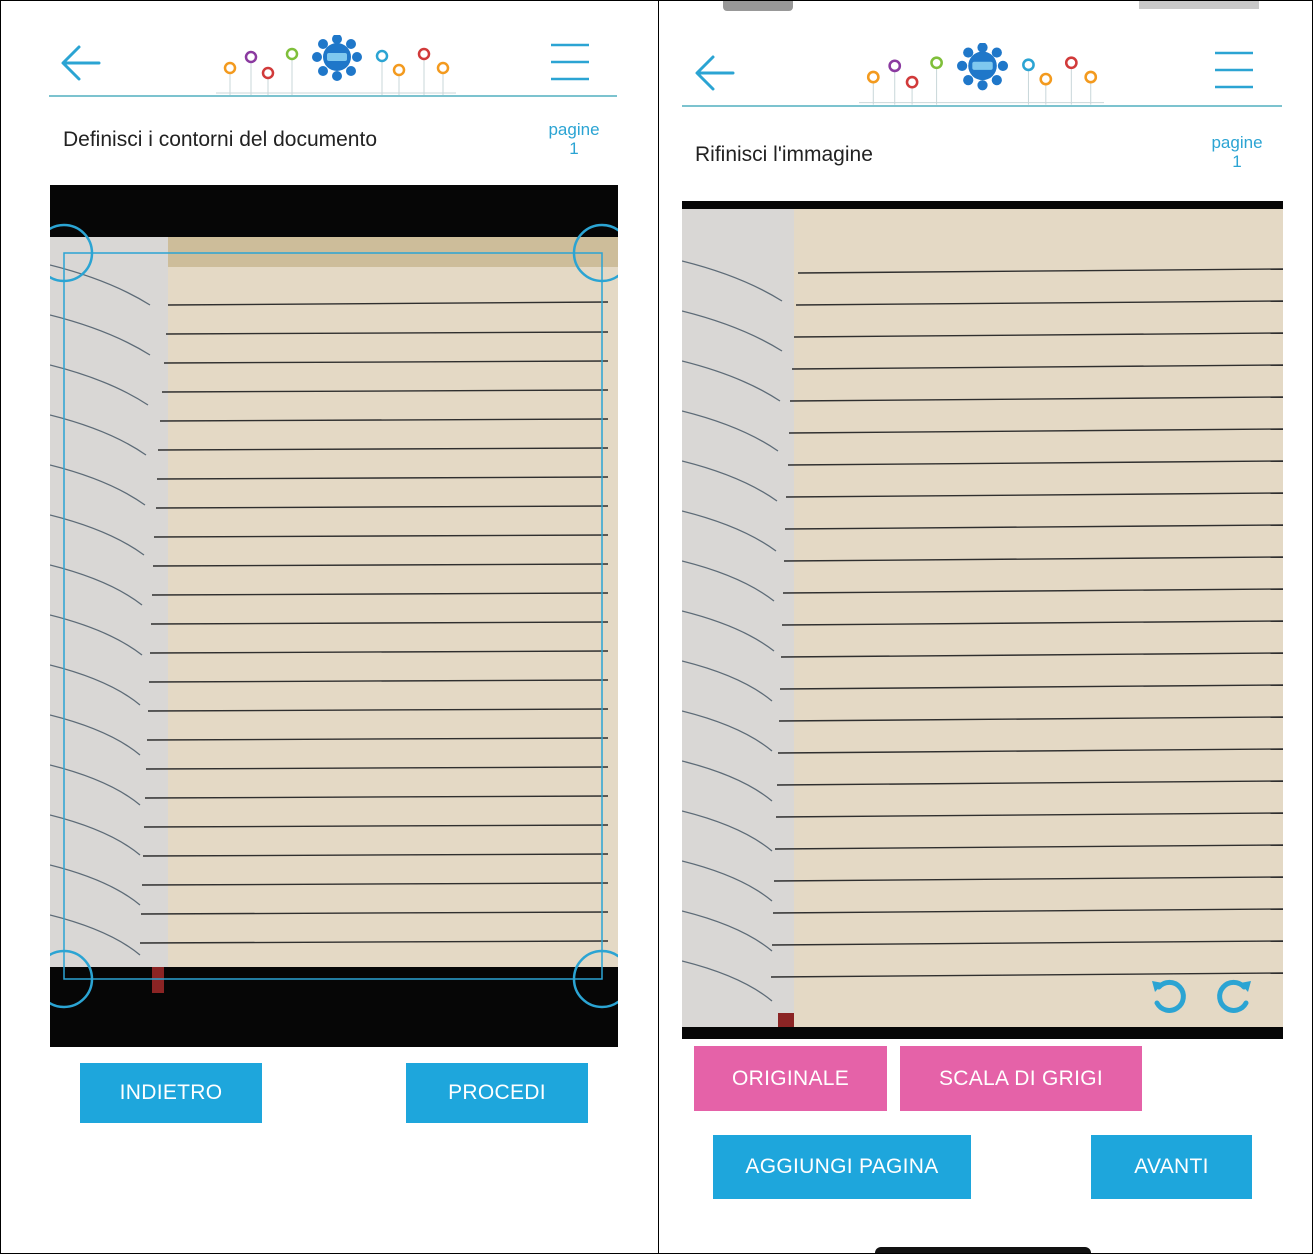 The width and height of the screenshot is (1313, 1254). I want to click on status-bar-clock, so click(758, 6).